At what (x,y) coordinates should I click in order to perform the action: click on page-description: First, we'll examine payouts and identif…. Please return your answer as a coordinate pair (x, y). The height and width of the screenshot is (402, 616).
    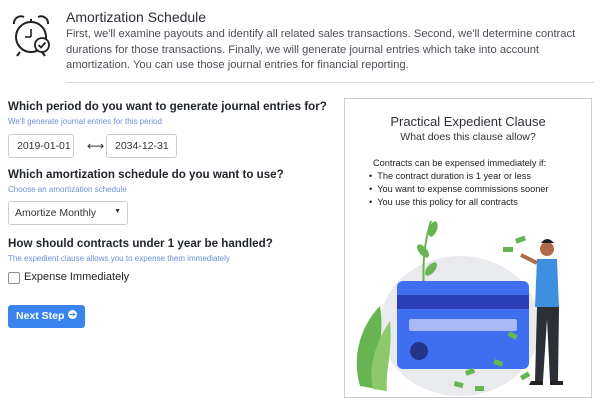
    Looking at the image, I should click on (321, 49).